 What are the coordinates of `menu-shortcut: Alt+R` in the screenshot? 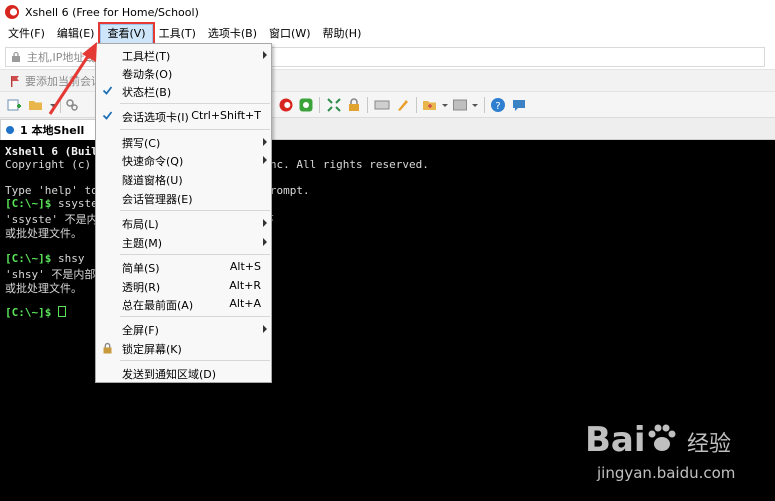 It's located at (245, 285).